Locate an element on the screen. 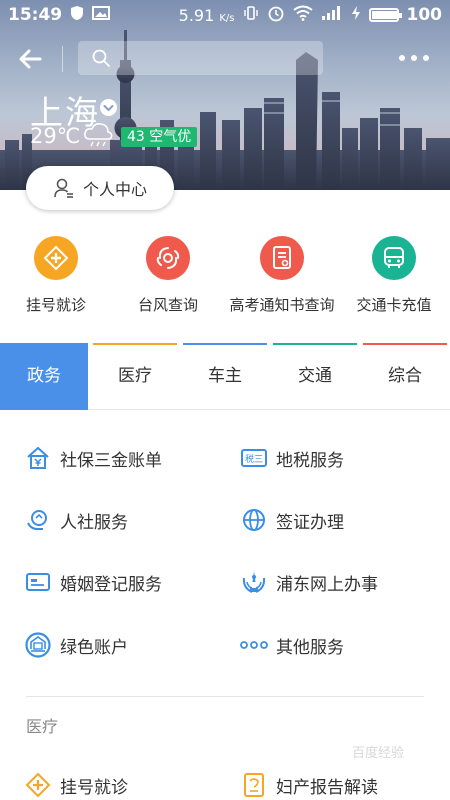 The width and height of the screenshot is (450, 800). service-label: 地税服务 is located at coordinates (310, 460).